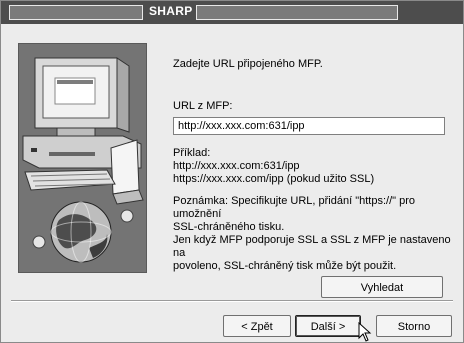 The image size is (464, 343). I want to click on url-input, so click(309, 126).